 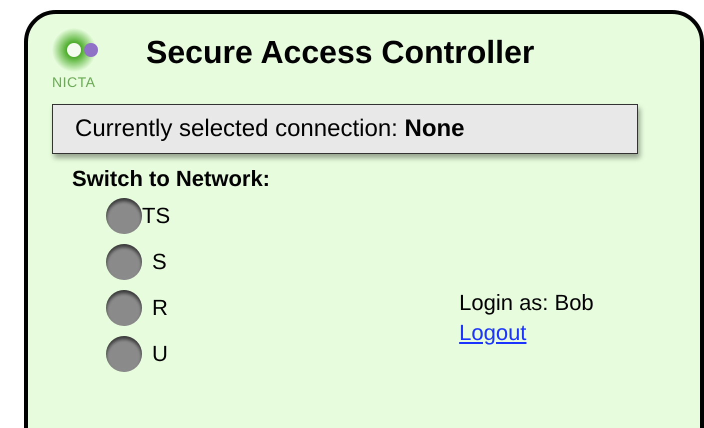 I want to click on logout-link: Logout, so click(x=492, y=332).